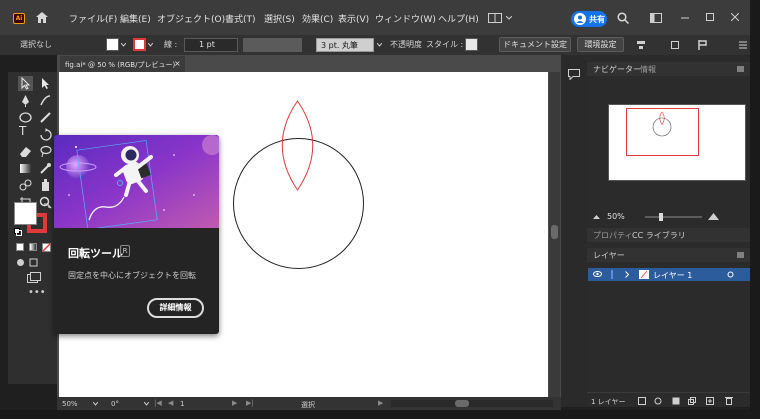 This screenshot has height=419, width=760. What do you see at coordinates (45, 134) in the screenshot?
I see `rotate-tool-icon` at bounding box center [45, 134].